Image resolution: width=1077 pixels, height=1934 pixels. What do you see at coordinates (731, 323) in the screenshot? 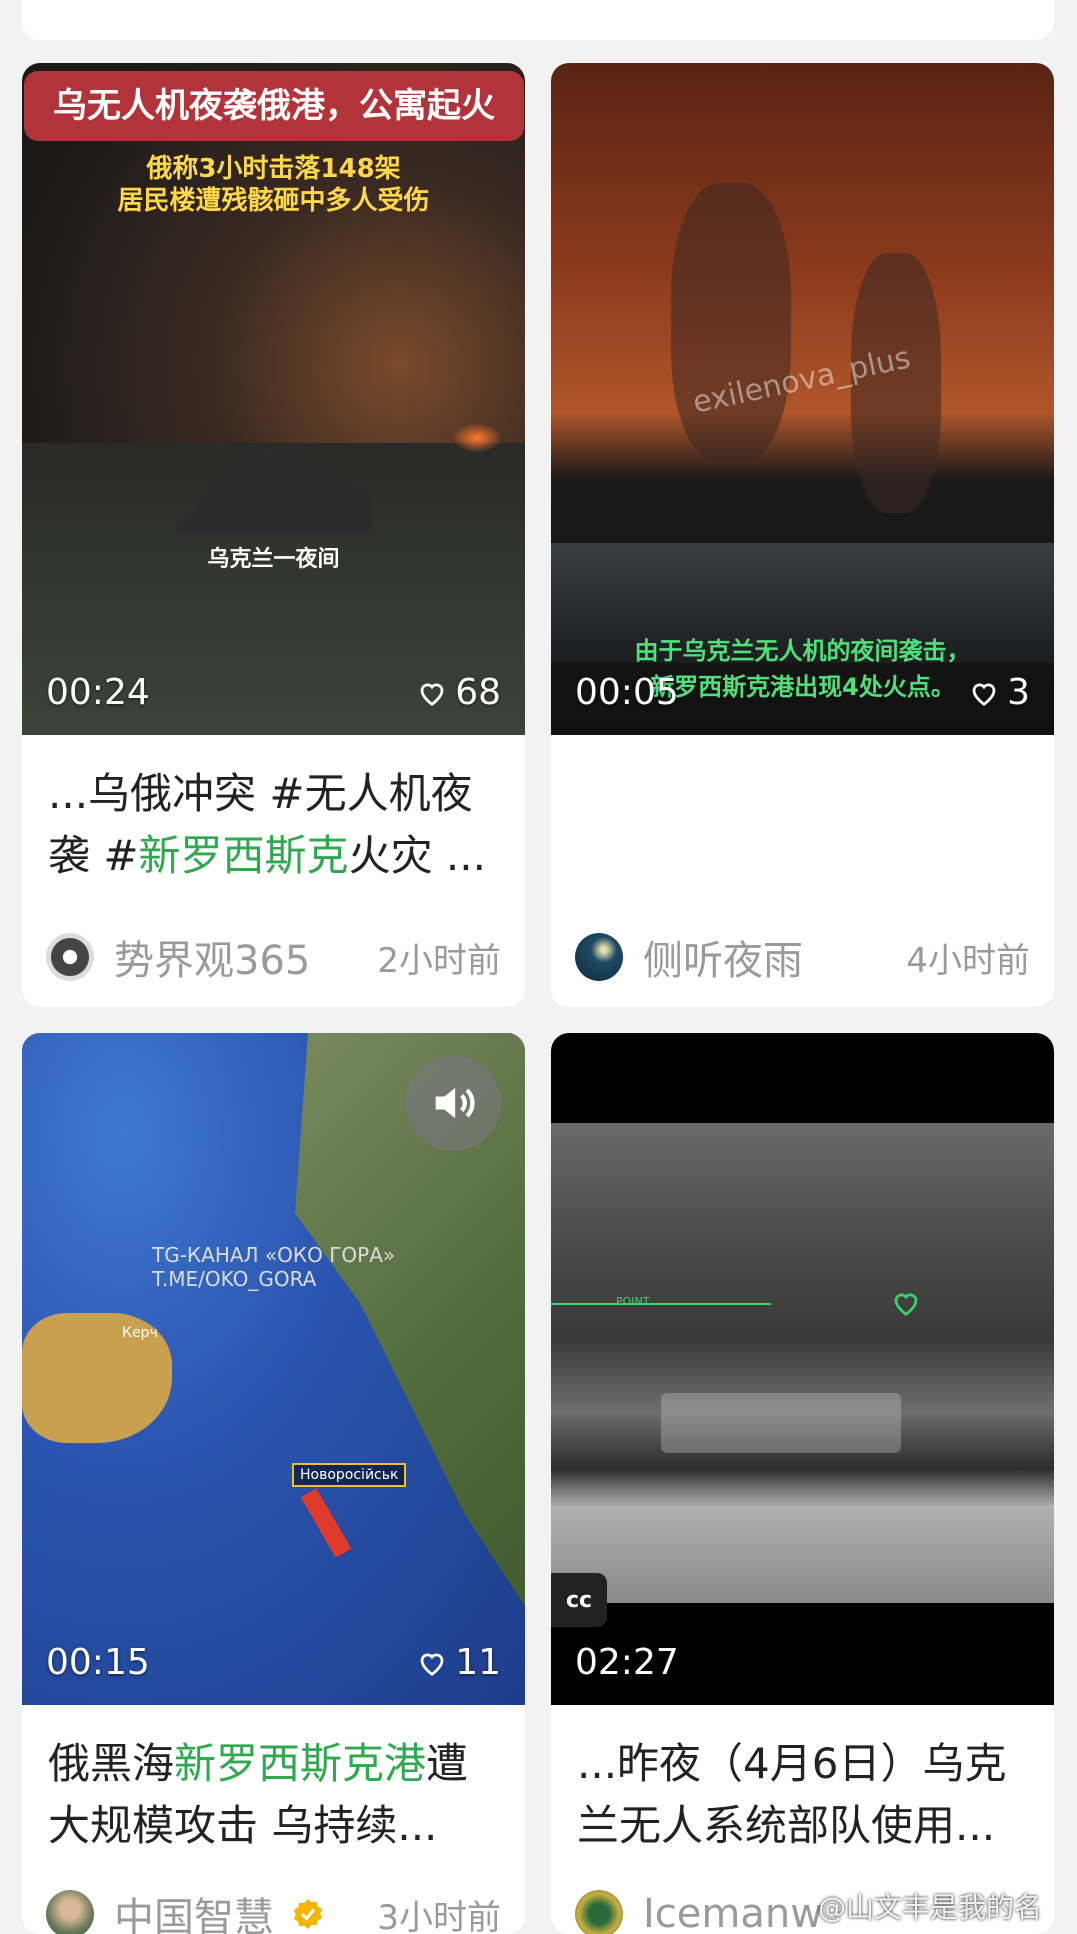
I see `smoke-plume` at bounding box center [731, 323].